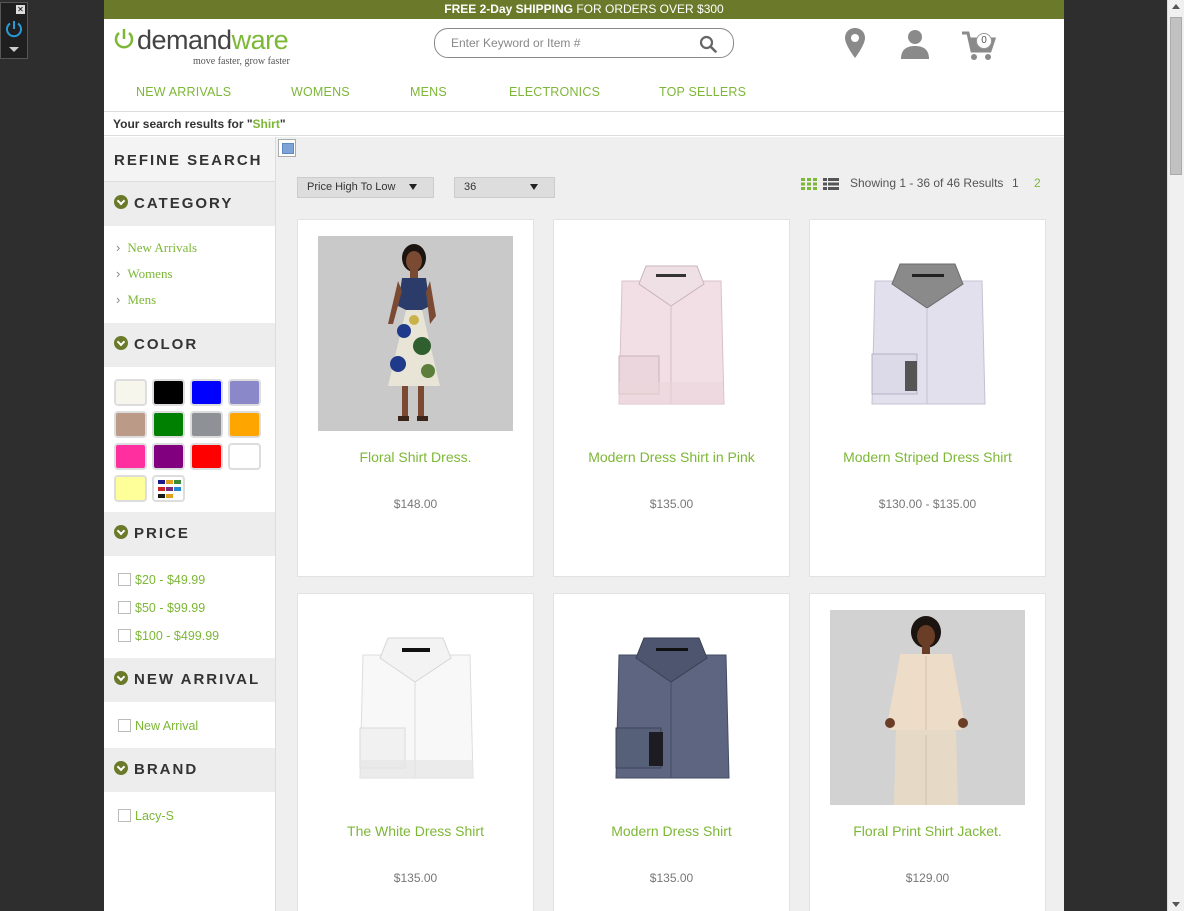 The width and height of the screenshot is (1184, 911). What do you see at coordinates (1037, 183) in the screenshot?
I see `page-2-link: 2` at bounding box center [1037, 183].